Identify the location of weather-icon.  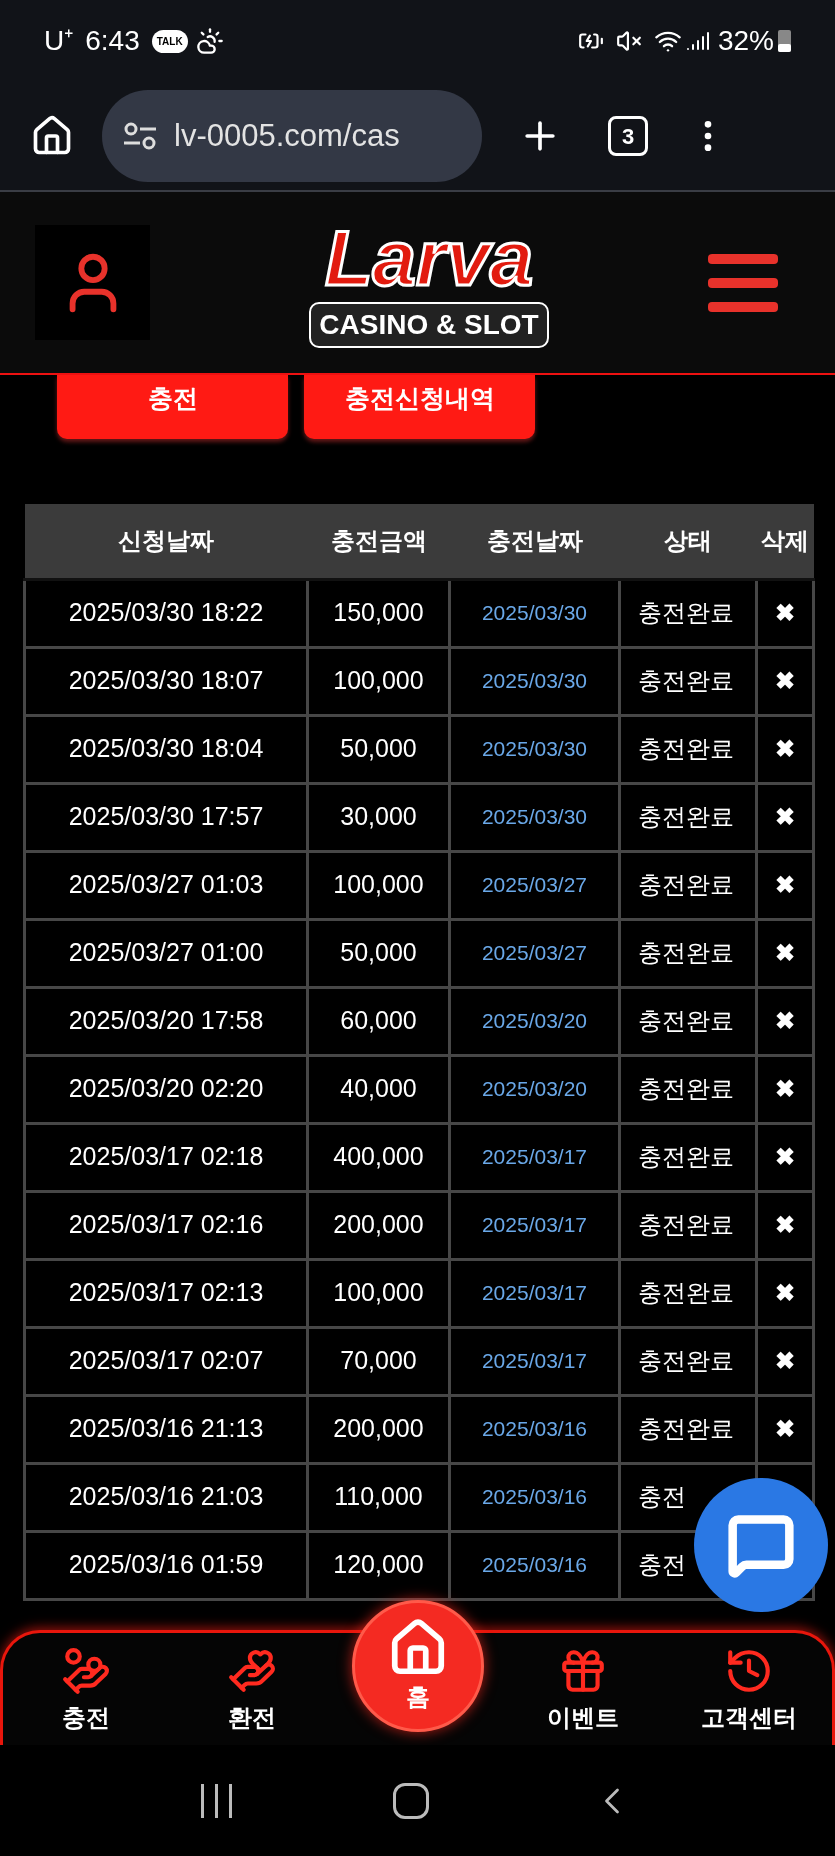
(209, 41).